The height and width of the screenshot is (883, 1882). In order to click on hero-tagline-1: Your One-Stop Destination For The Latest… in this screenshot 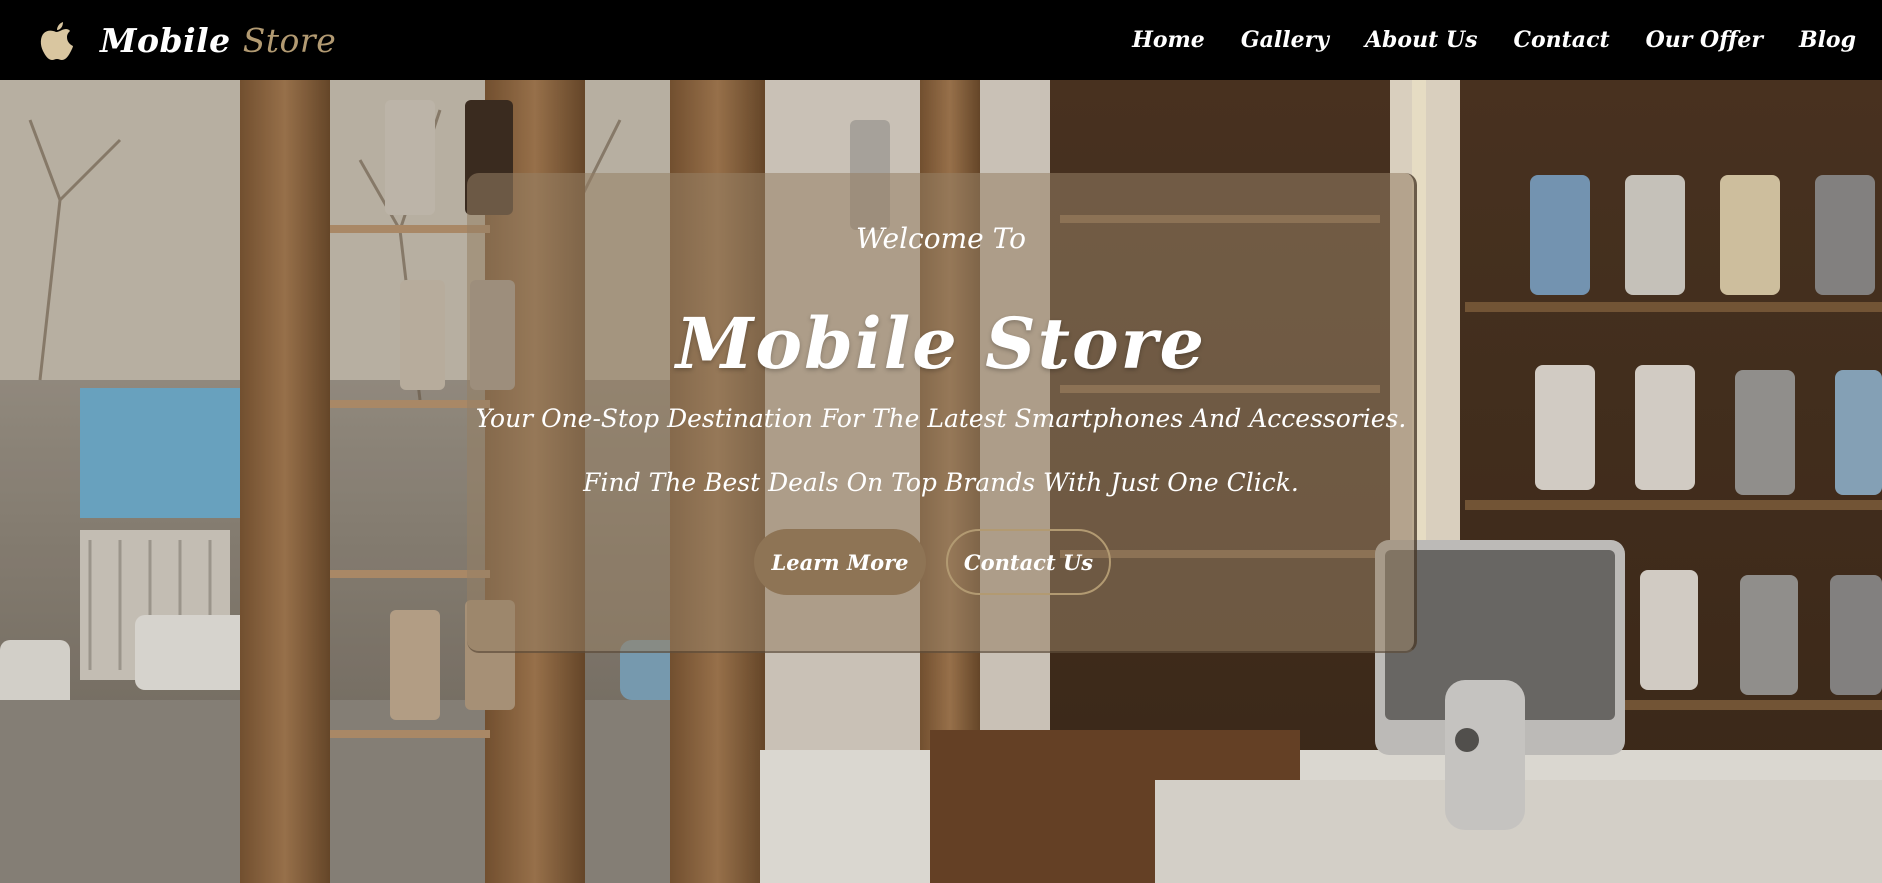, I will do `click(941, 418)`.